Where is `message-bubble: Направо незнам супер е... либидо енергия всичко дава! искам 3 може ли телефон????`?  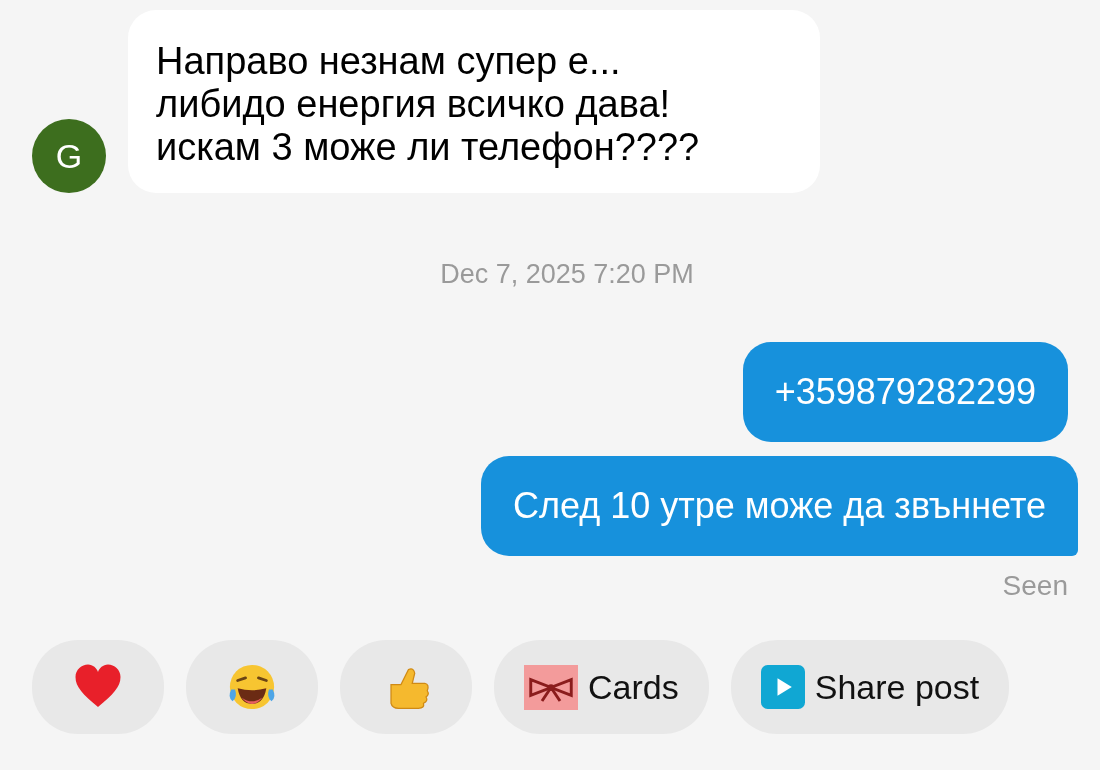 message-bubble: Направо незнам супер е... либидо енергия всичко дава! искам 3 може ли телефон???? is located at coordinates (474, 101).